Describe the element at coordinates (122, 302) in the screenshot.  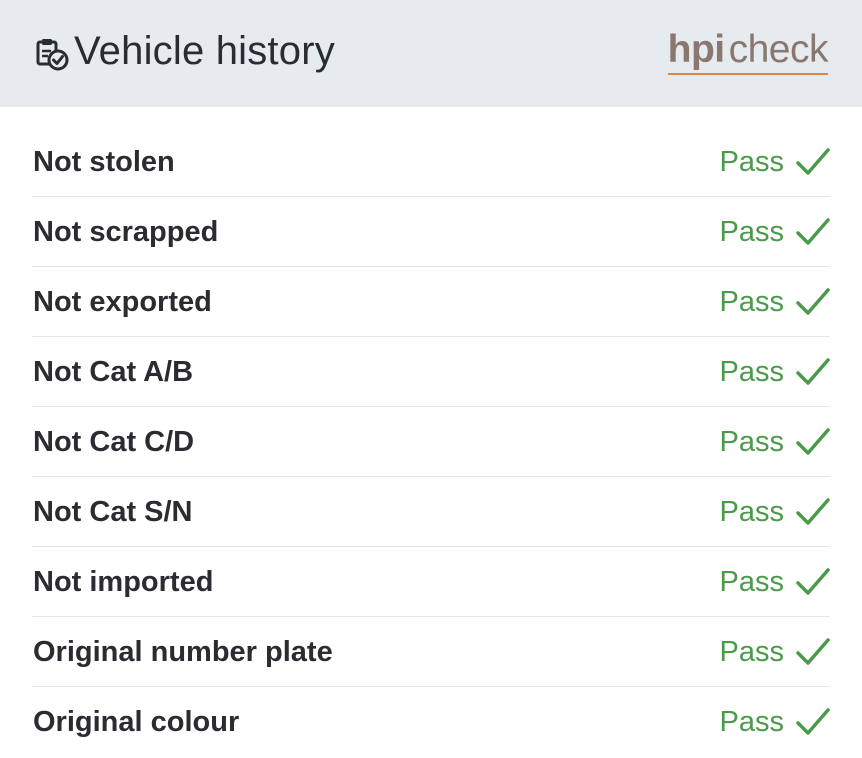
I see `check-label: Not exported` at that location.